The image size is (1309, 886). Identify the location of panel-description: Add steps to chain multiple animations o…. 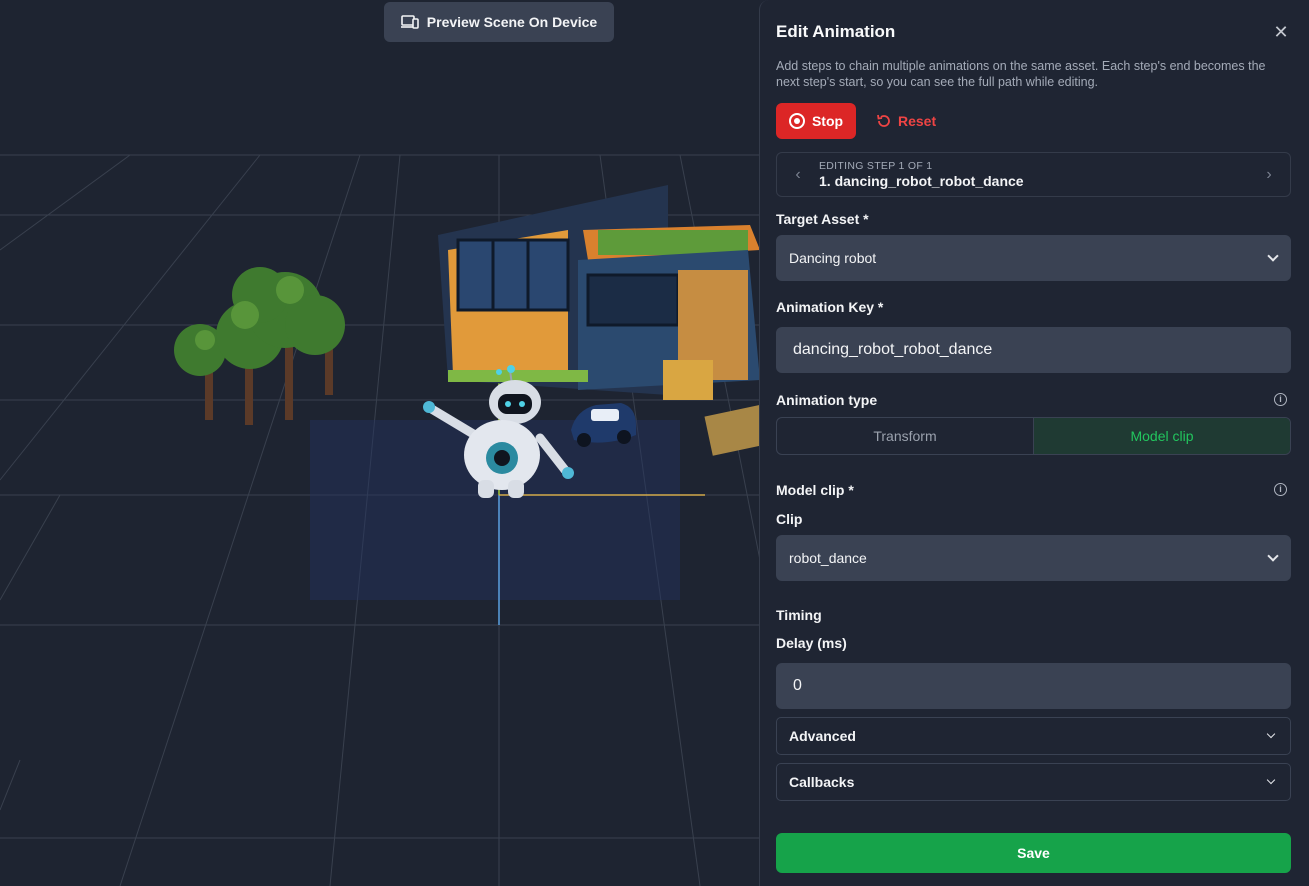
(1021, 74).